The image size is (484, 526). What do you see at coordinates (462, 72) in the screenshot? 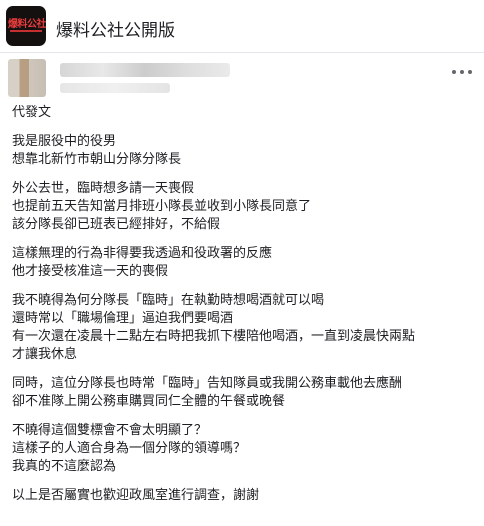
I see `more-options-icon` at bounding box center [462, 72].